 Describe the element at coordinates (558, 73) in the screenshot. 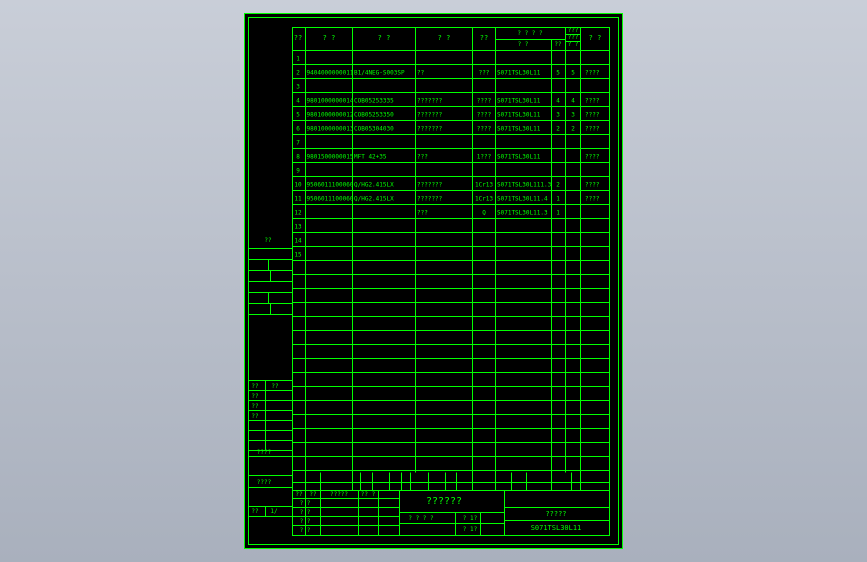

I see `row-qty-a: 5` at that location.